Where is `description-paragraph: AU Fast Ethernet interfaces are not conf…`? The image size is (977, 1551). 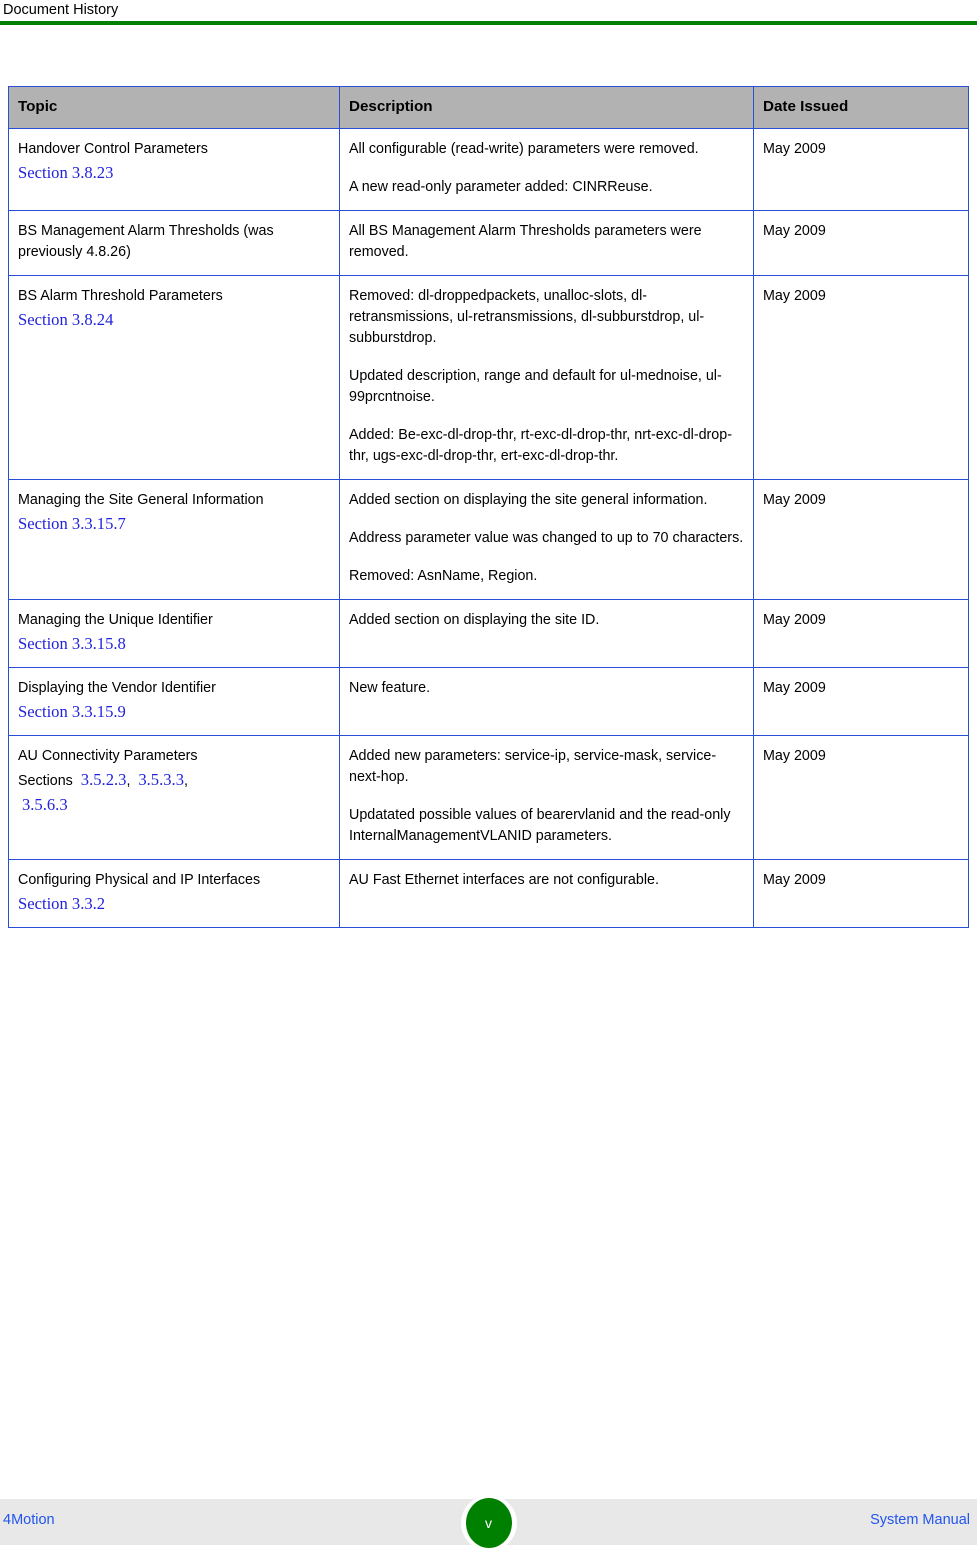 description-paragraph: AU Fast Ethernet interfaces are not conf… is located at coordinates (504, 880).